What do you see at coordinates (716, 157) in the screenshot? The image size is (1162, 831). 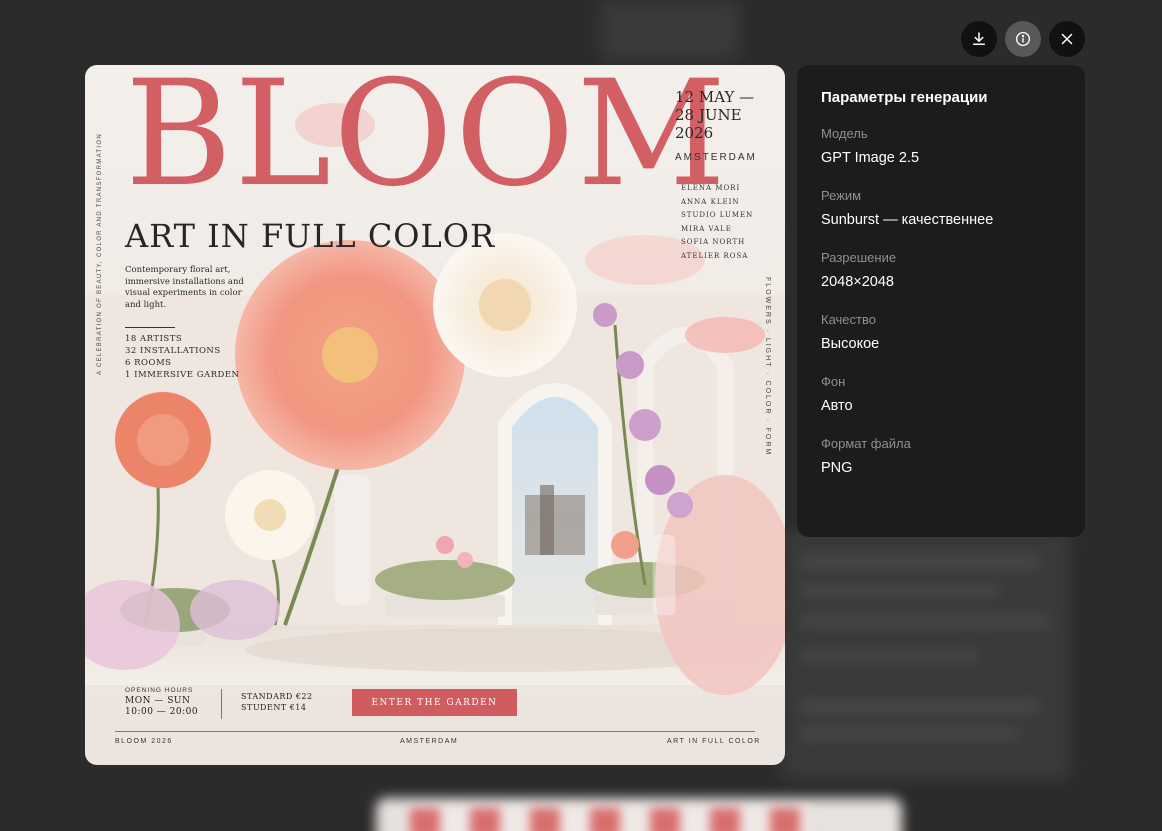 I see `poster-city: AMSTERDAM` at bounding box center [716, 157].